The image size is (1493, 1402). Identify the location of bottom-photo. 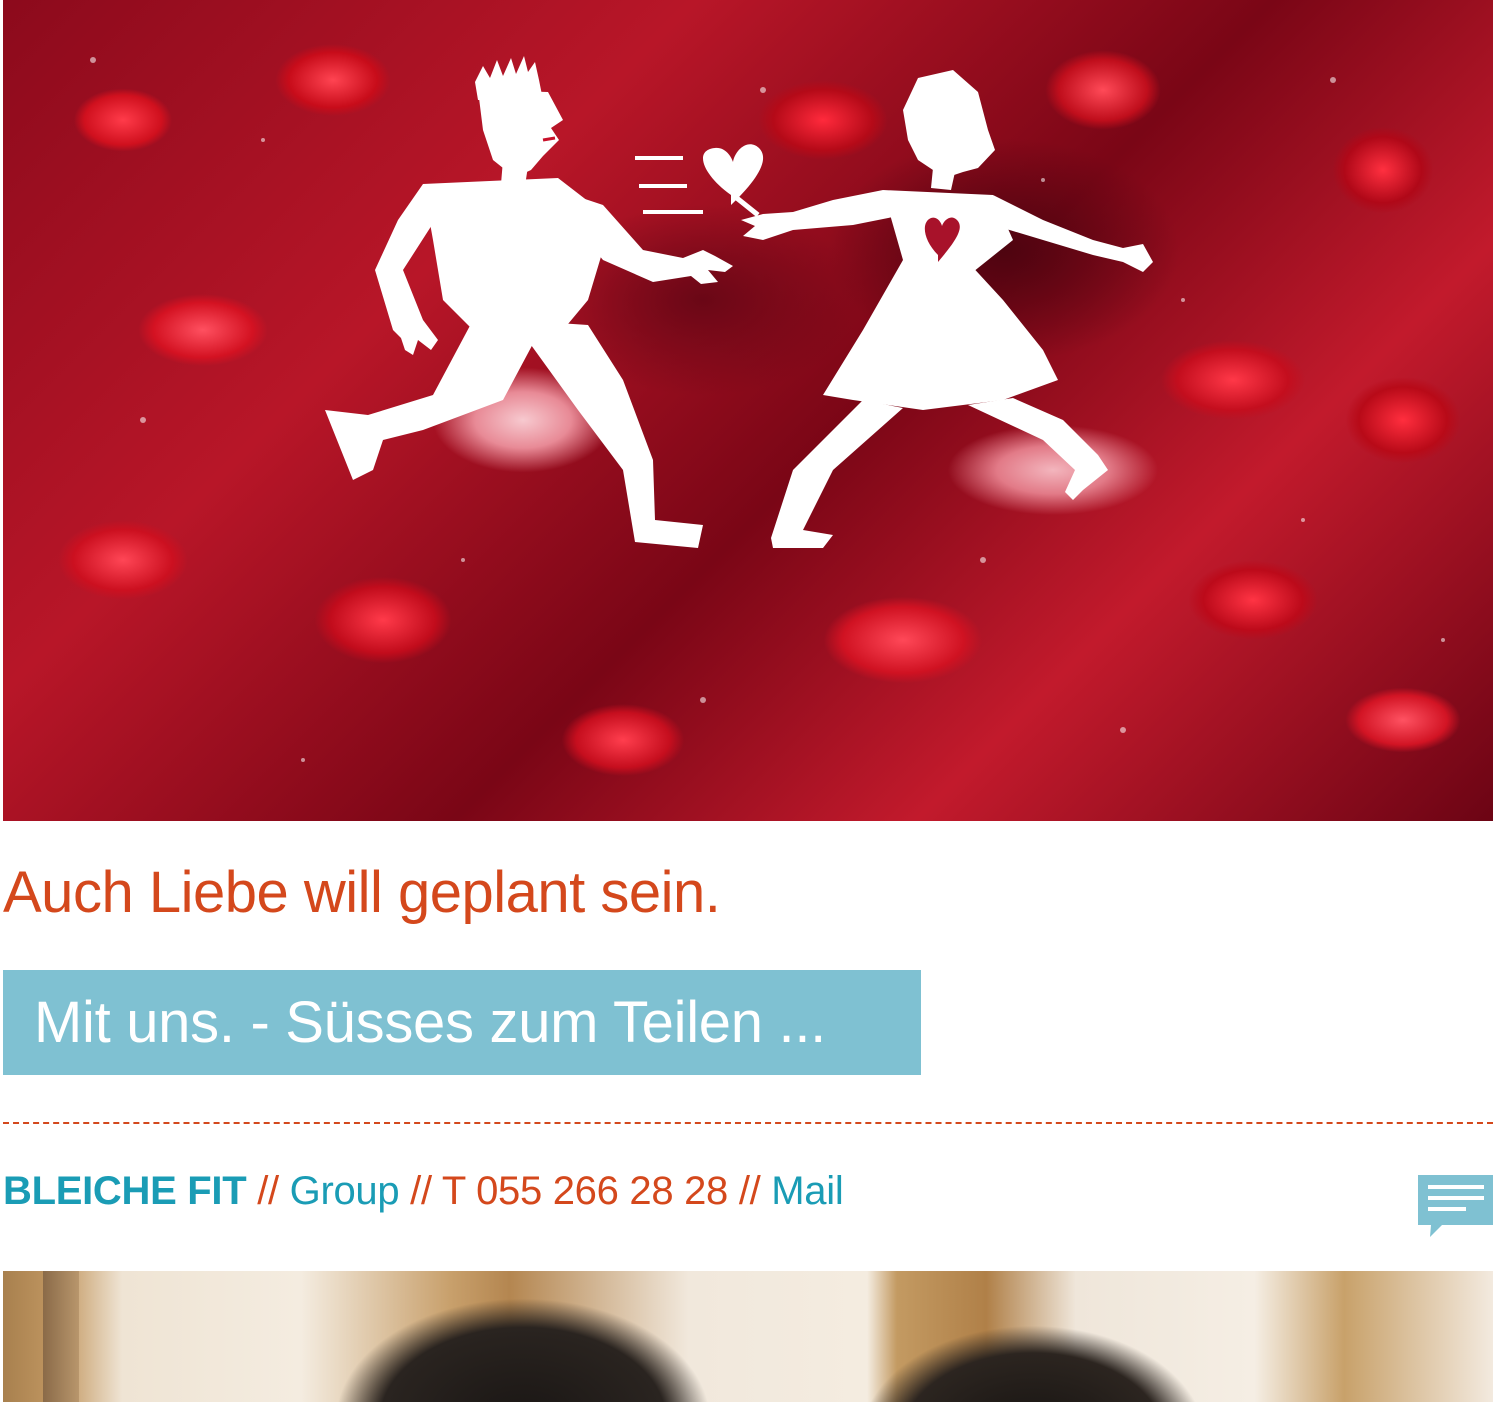
(748, 1336).